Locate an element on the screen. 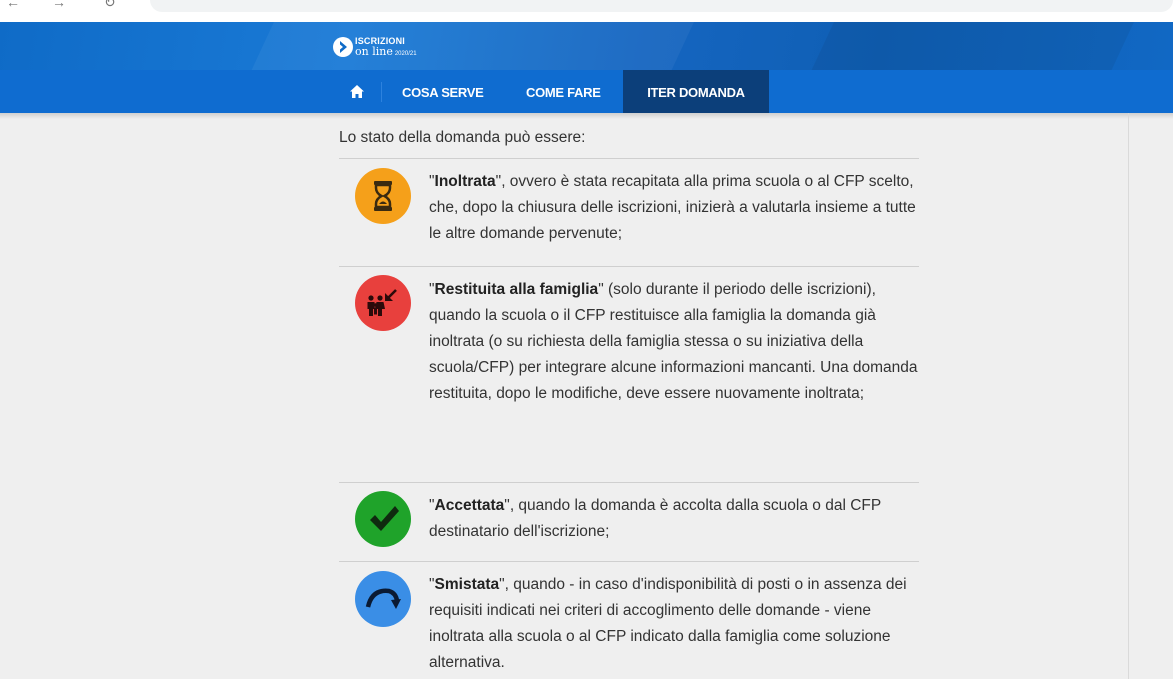 The height and width of the screenshot is (679, 1173). status-title: Smistata is located at coordinates (467, 584).